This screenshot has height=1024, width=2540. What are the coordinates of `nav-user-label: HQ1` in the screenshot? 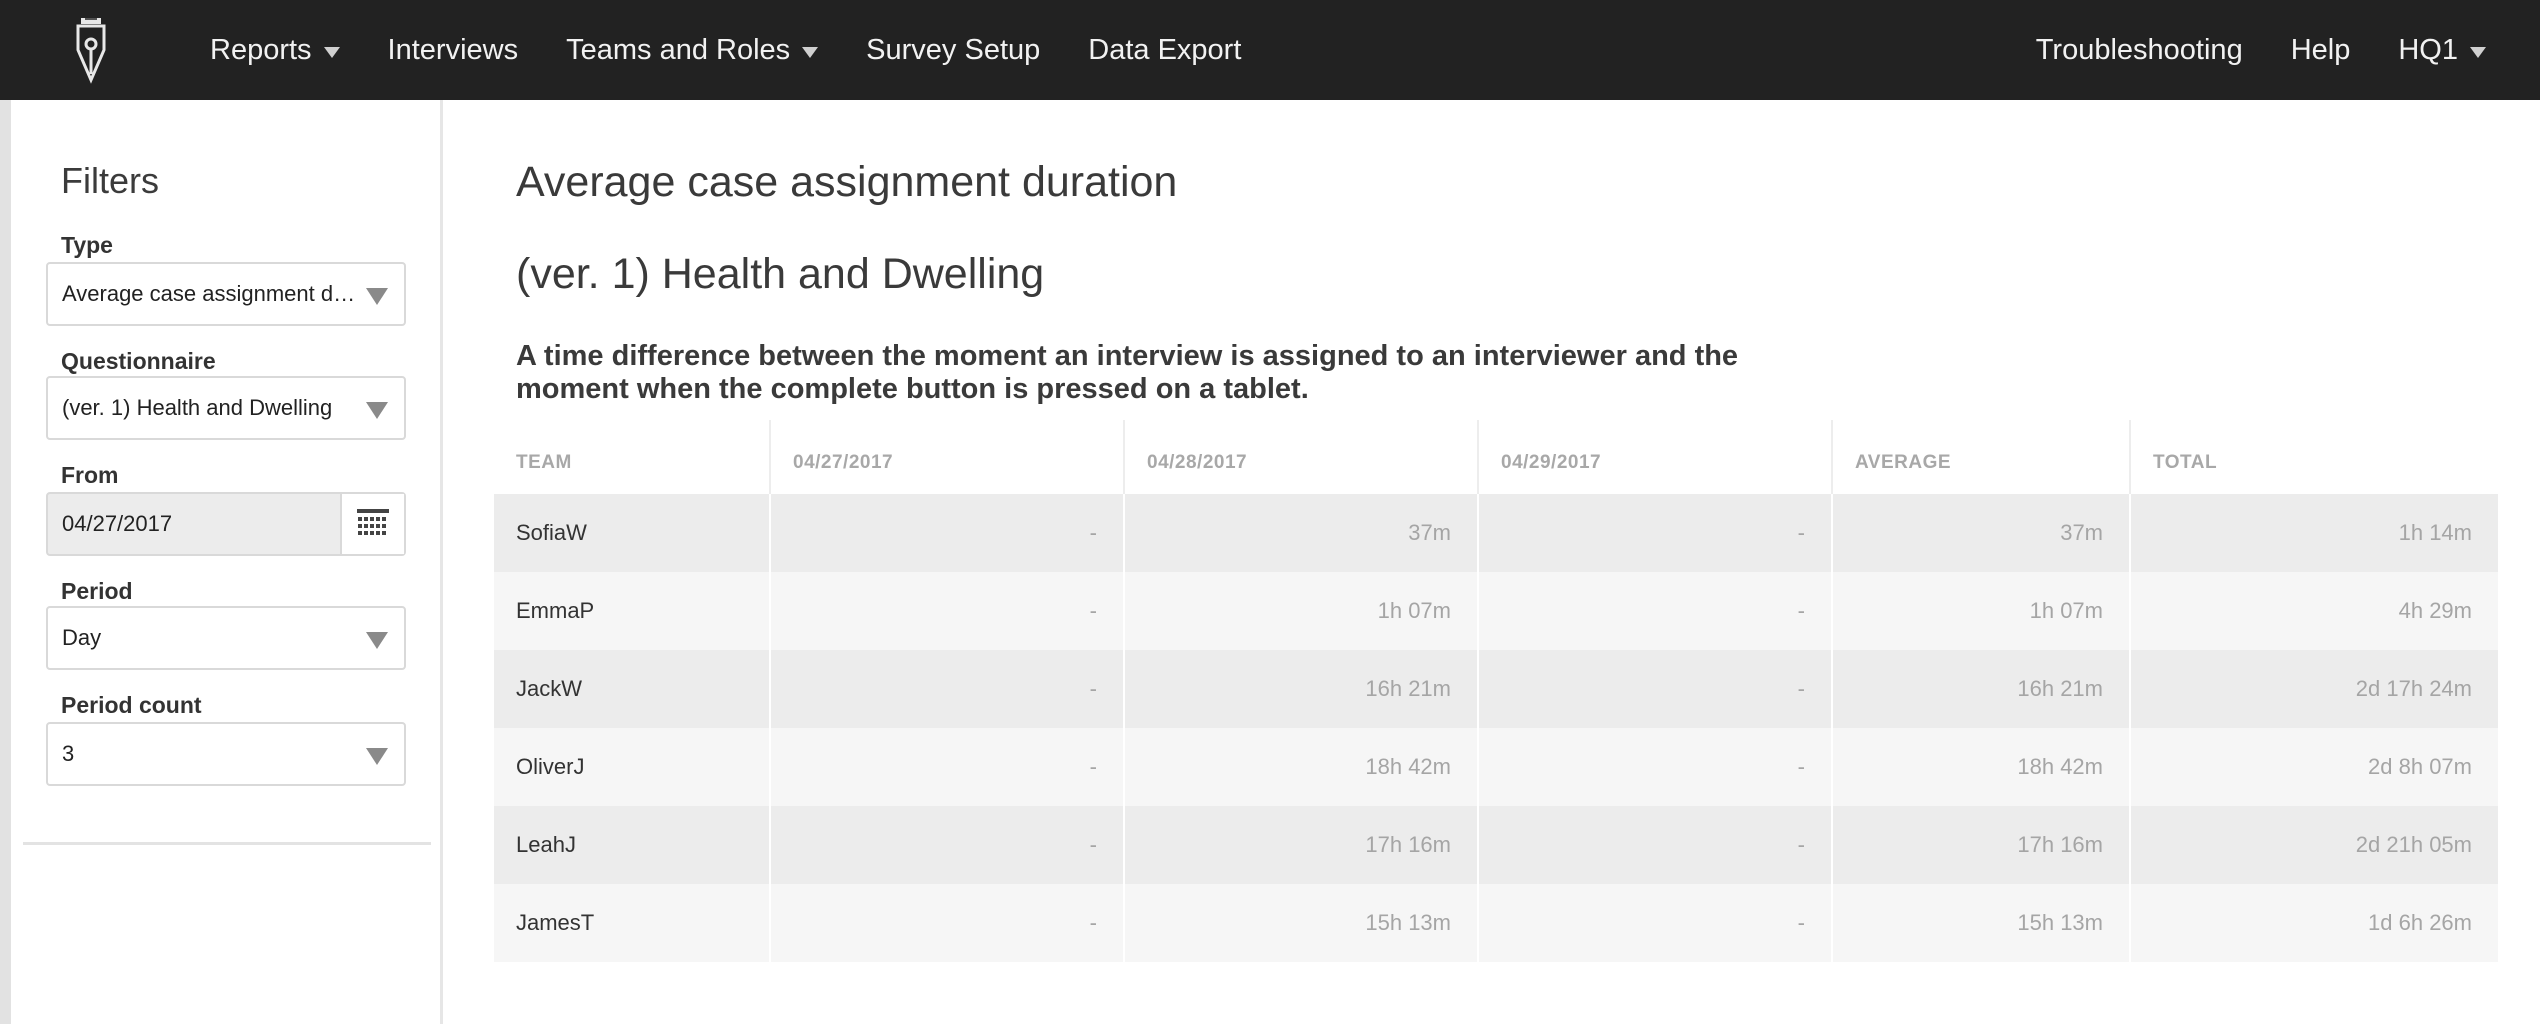 It's located at (2428, 49).